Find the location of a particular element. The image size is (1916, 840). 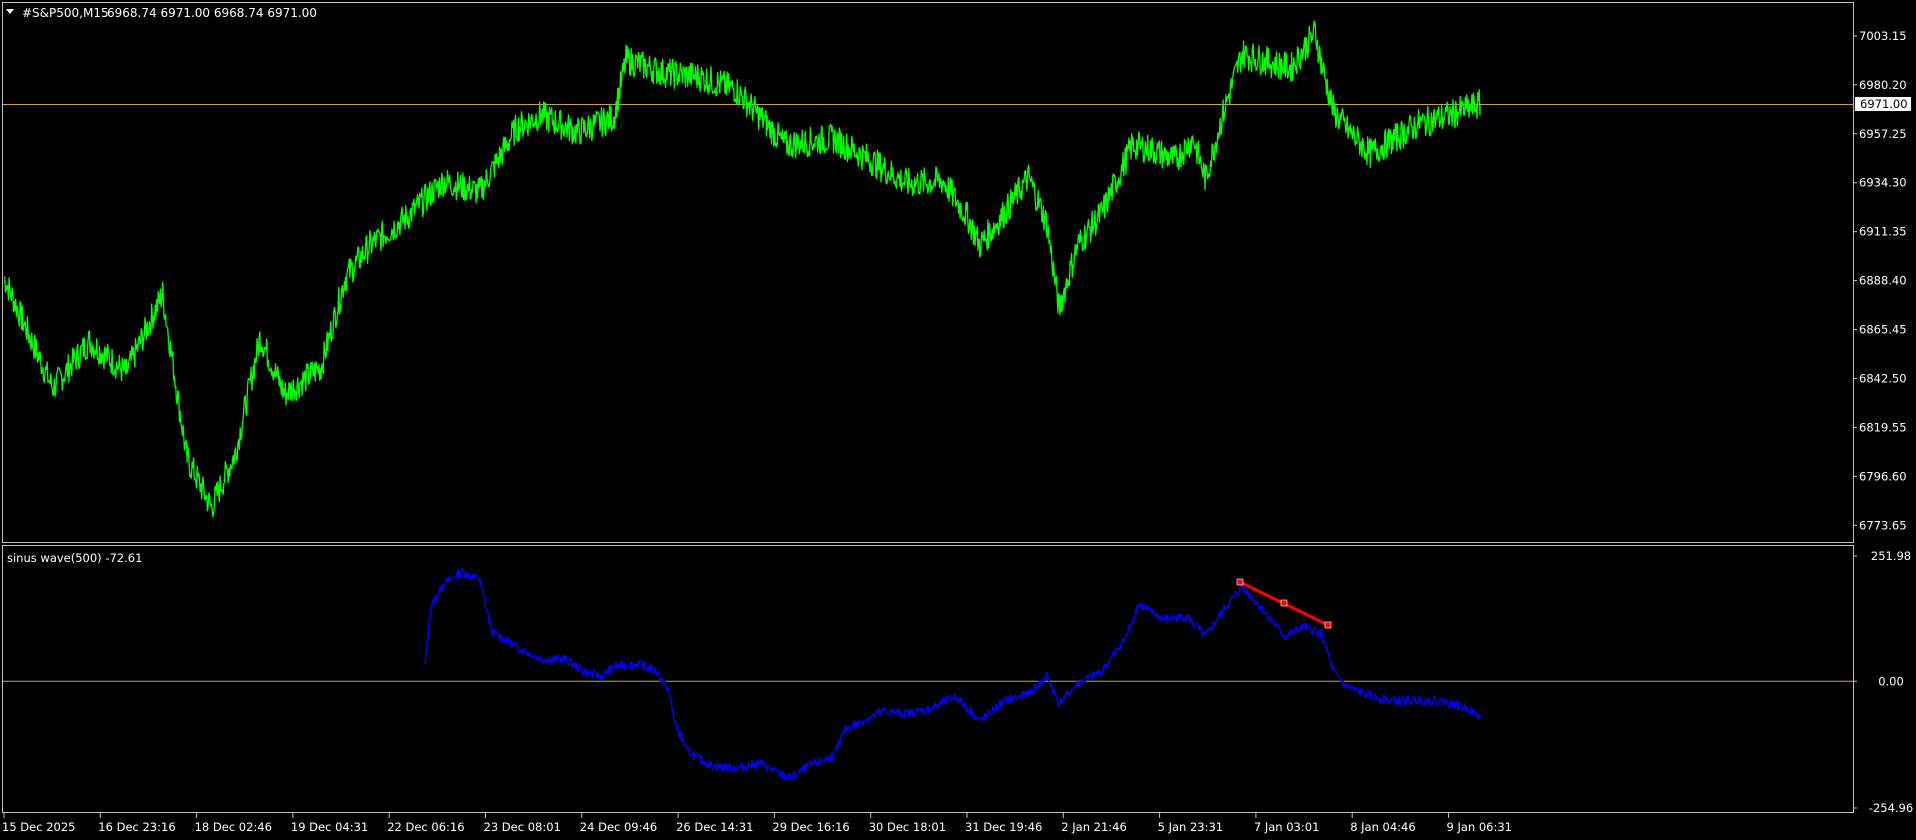

price-tick-label: 6980.20 is located at coordinates (1883, 85).